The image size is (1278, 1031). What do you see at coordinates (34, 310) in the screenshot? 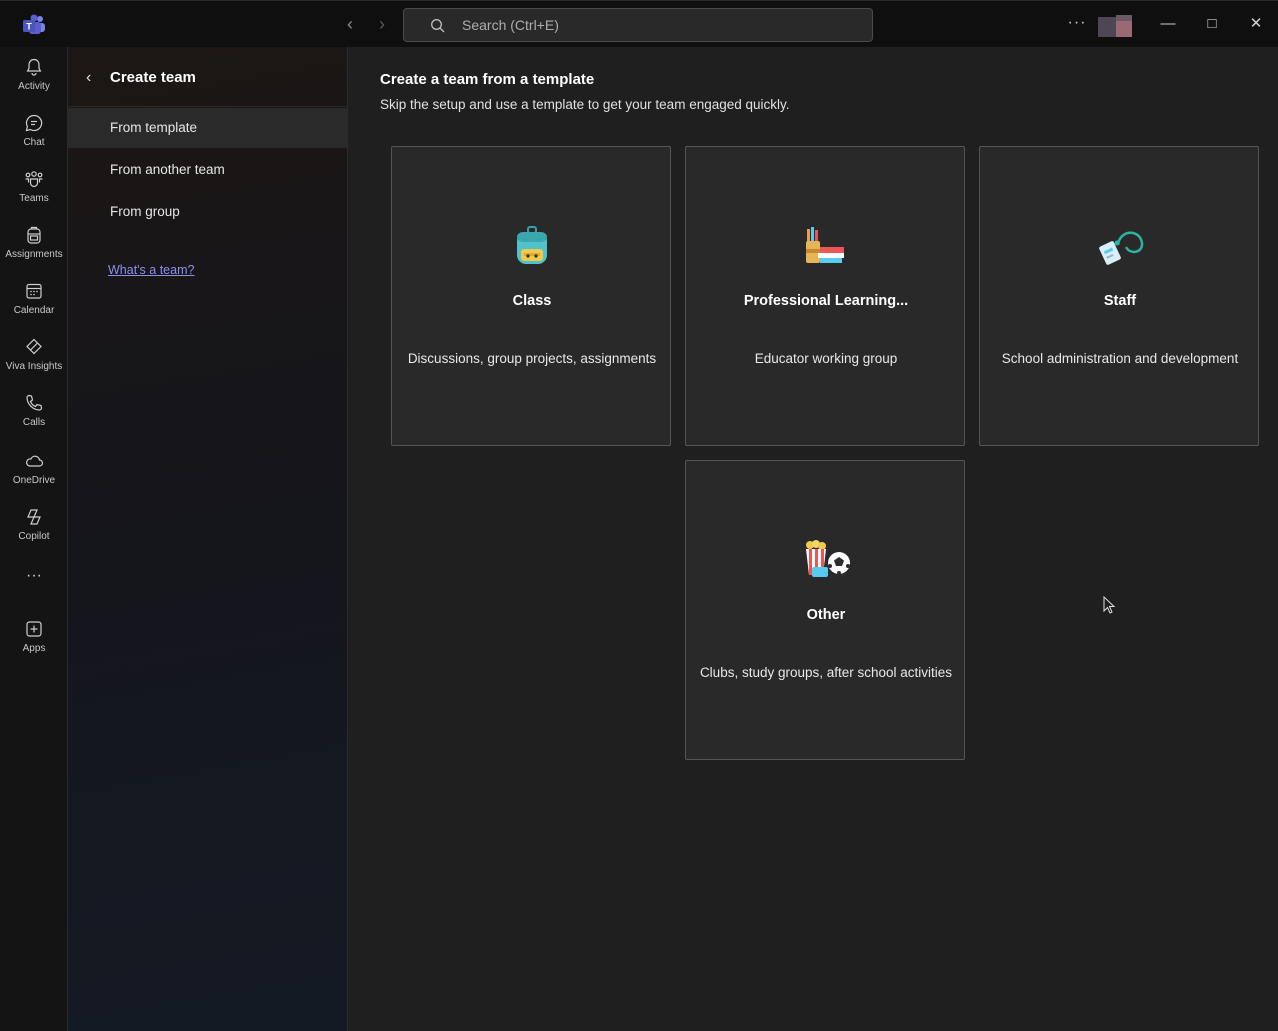
I see `rail-label: Calendar` at bounding box center [34, 310].